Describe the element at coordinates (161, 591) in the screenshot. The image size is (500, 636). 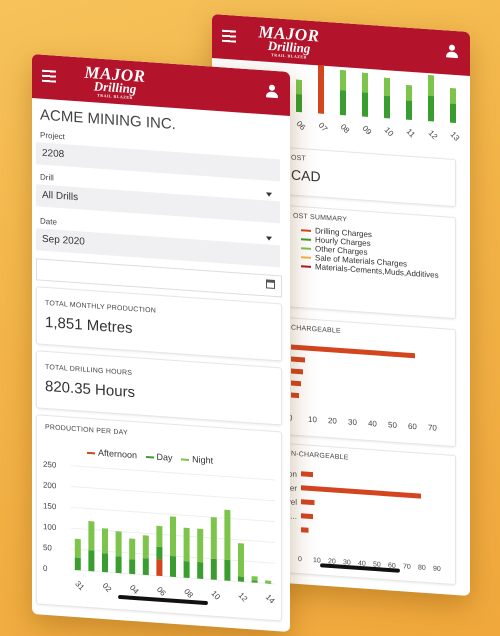
I see `x-tick-label: 06` at that location.